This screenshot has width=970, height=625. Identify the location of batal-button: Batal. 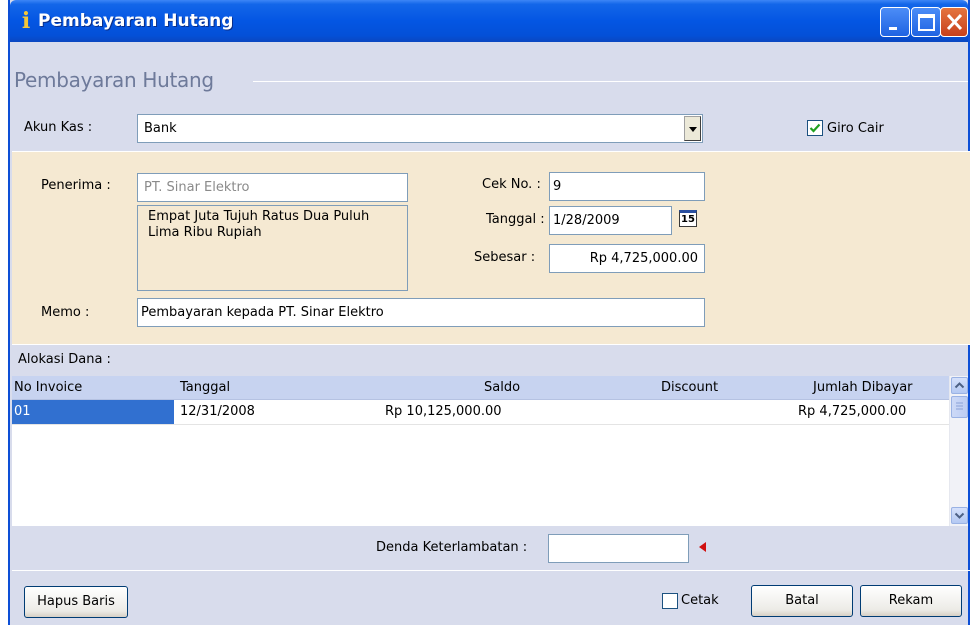
(802, 601).